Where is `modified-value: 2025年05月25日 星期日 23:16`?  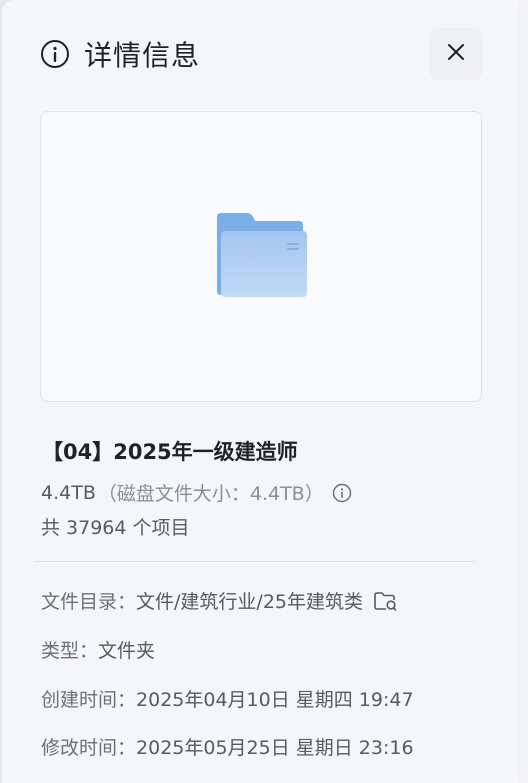 modified-value: 2025年05月25日 星期日 23:16 is located at coordinates (275, 748).